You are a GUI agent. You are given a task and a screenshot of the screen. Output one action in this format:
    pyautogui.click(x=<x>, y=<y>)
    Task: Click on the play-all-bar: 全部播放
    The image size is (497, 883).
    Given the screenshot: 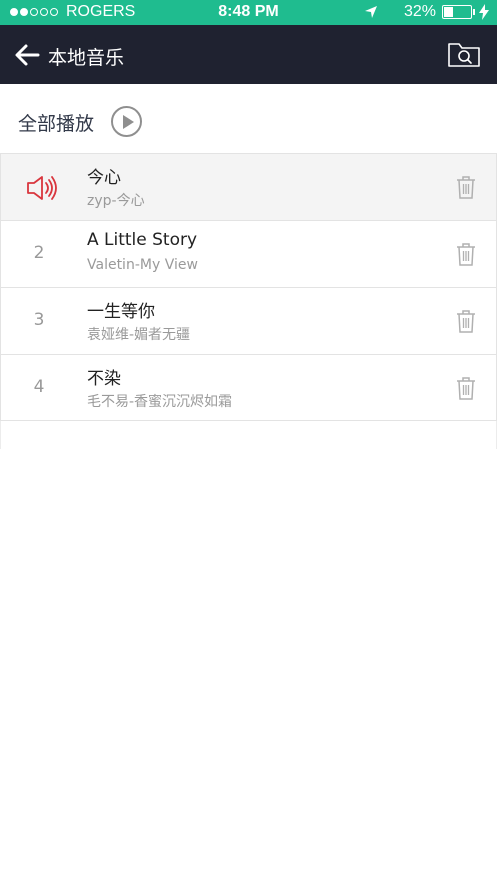 What is the action you would take?
    pyautogui.click(x=248, y=118)
    